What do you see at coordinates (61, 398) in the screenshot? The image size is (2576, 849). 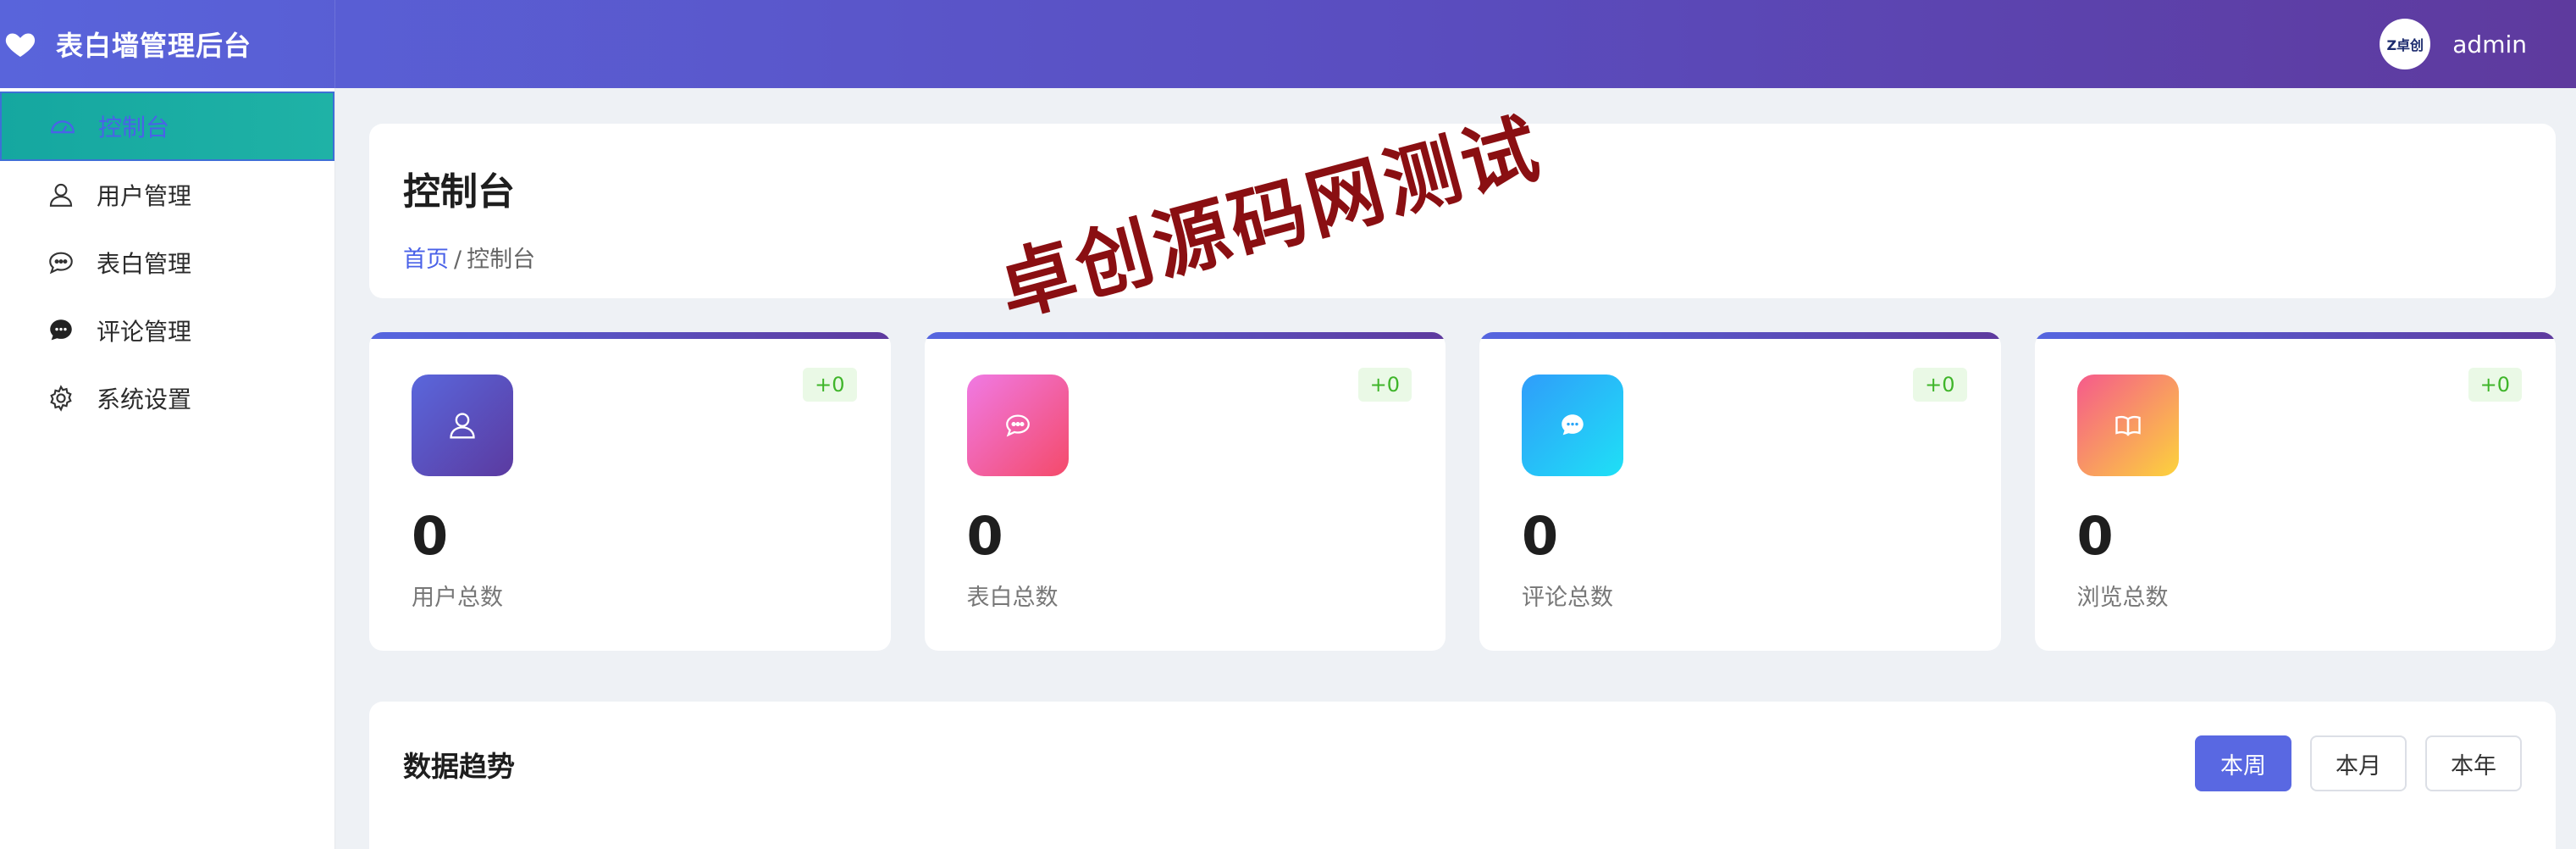 I see `gear-icon` at bounding box center [61, 398].